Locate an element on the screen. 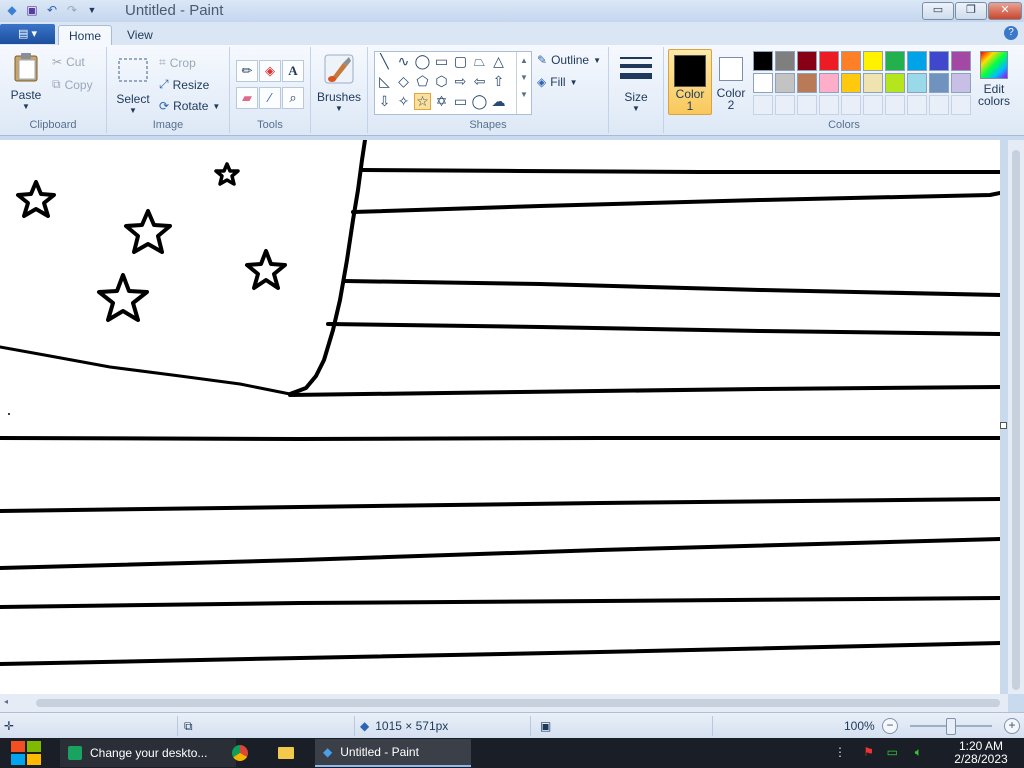  color2-button: Color 2 is located at coordinates (731, 81).